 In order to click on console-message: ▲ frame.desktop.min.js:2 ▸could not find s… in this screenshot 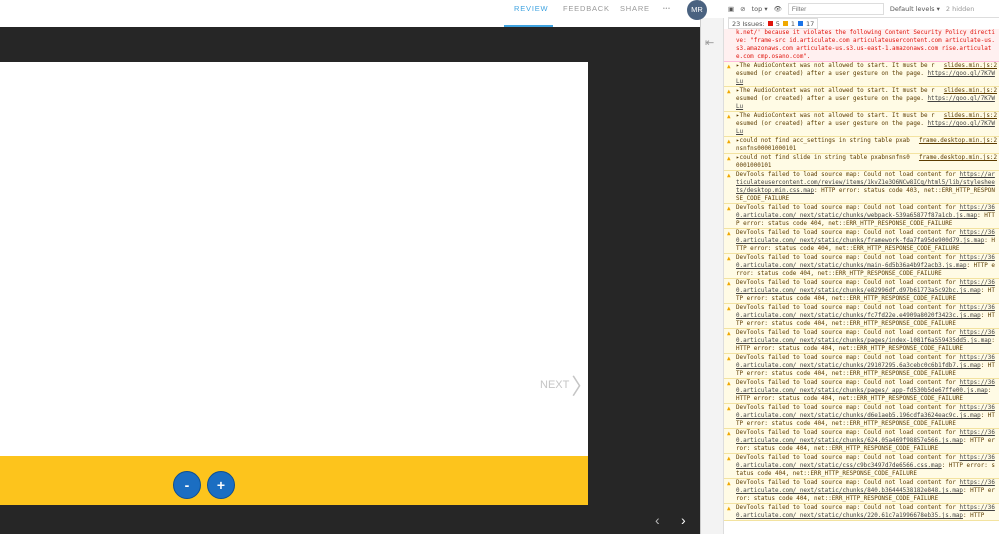, I will do `click(861, 162)`.